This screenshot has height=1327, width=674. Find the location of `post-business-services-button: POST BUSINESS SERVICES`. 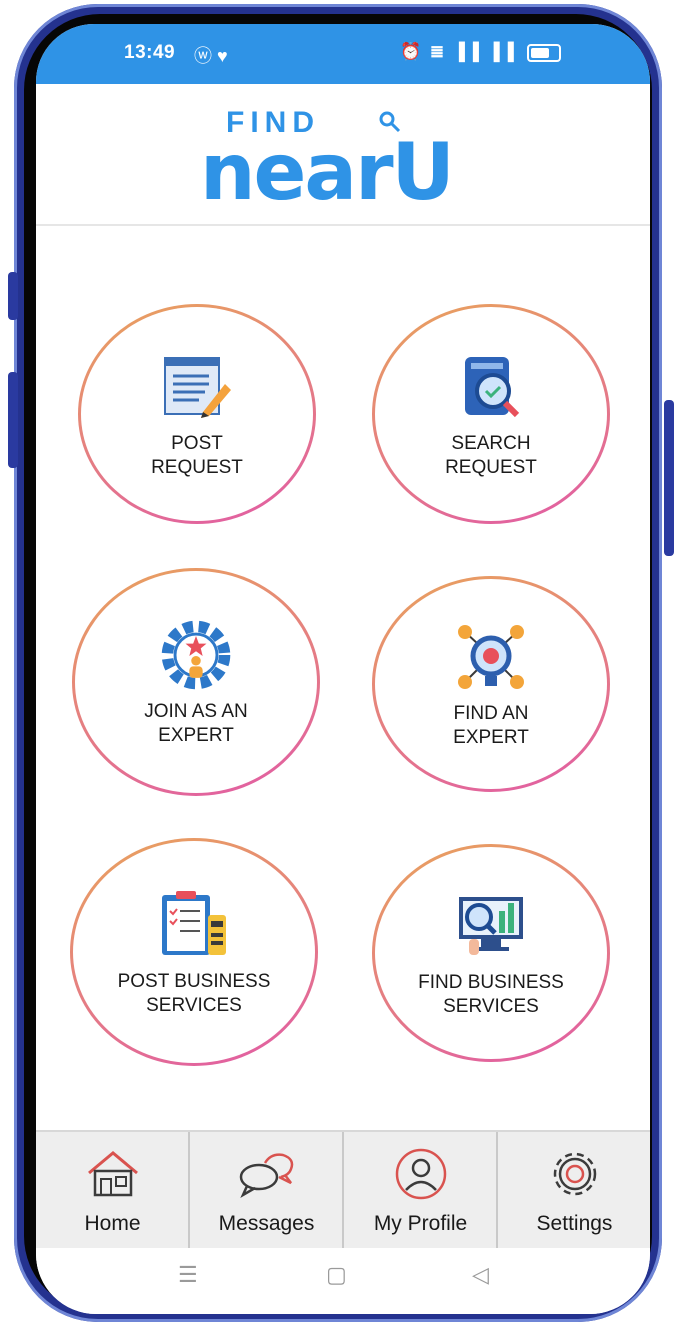

post-business-services-button: POST BUSINESS SERVICES is located at coordinates (194, 952).